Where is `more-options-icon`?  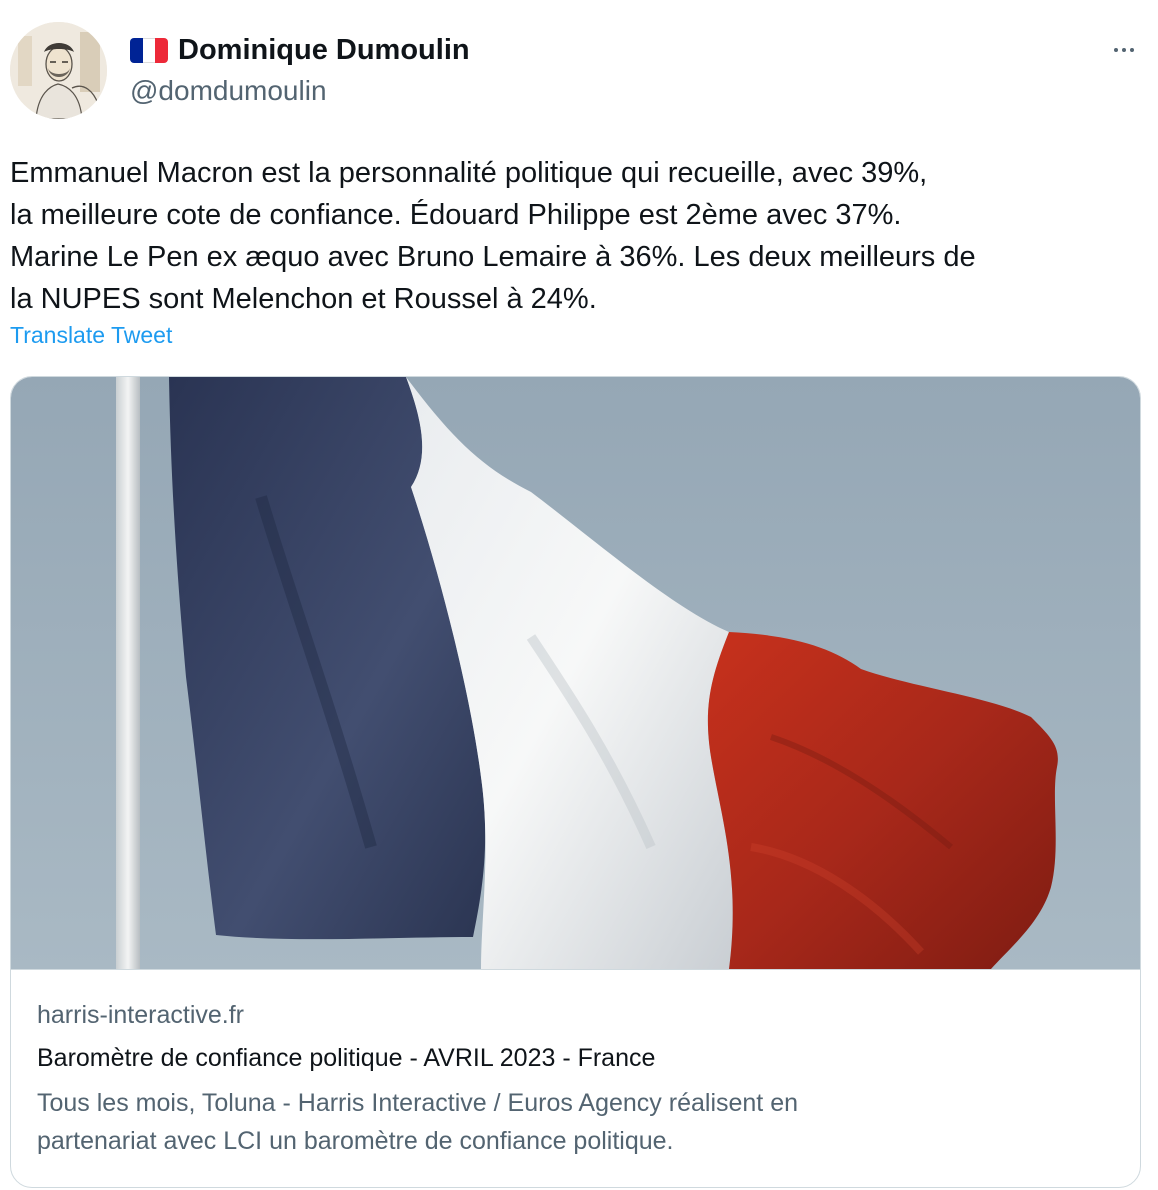 more-options-icon is located at coordinates (1124, 50).